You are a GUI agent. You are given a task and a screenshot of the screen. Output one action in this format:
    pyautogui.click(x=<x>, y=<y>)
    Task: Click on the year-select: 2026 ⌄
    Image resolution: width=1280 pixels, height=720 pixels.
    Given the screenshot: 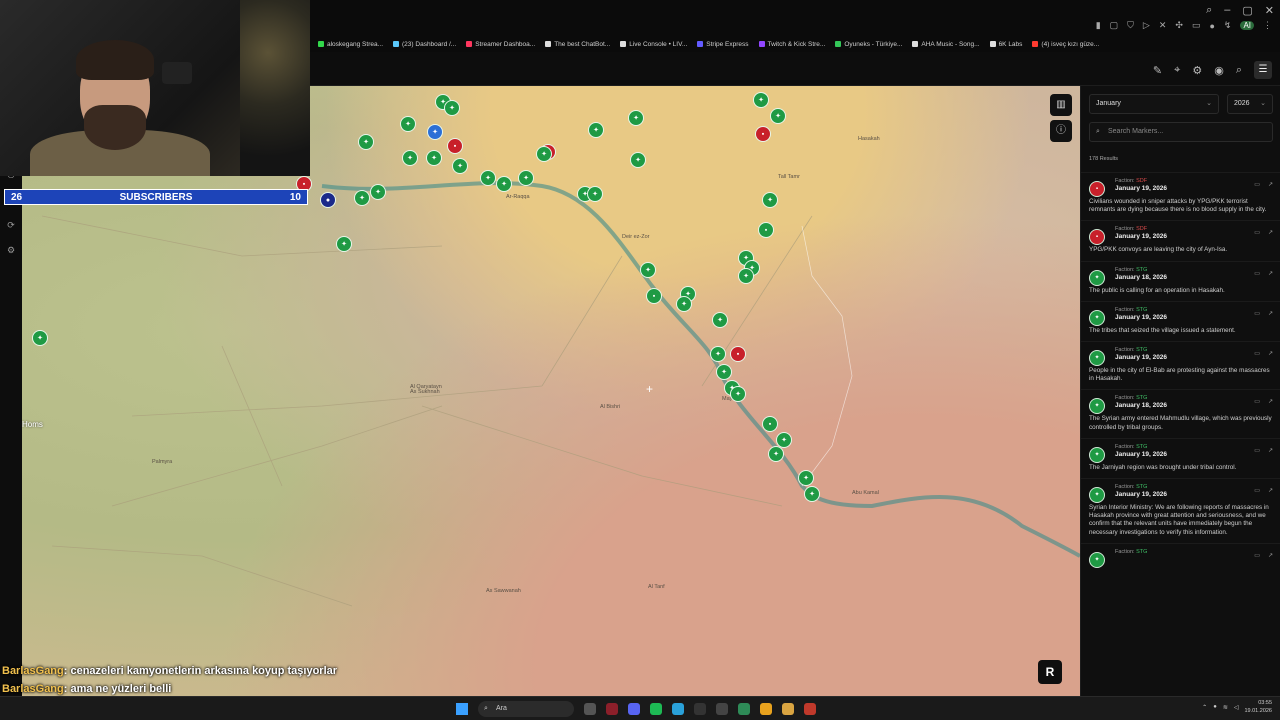 What is the action you would take?
    pyautogui.click(x=1250, y=104)
    